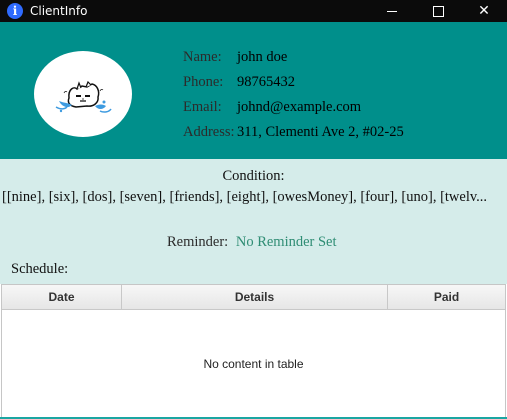 This screenshot has width=507, height=419. What do you see at coordinates (40, 269) in the screenshot?
I see `schedule-label: Schedule:` at bounding box center [40, 269].